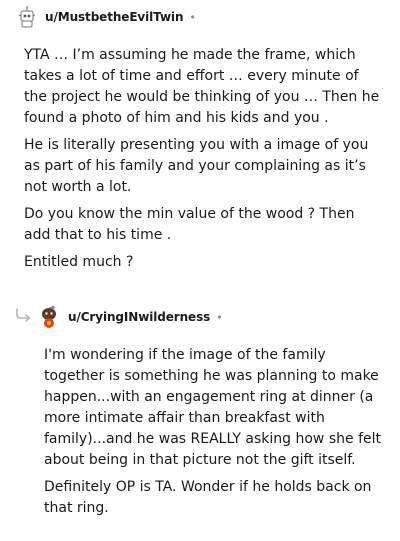  I want to click on username: u/CryingINwilderness, so click(139, 317).